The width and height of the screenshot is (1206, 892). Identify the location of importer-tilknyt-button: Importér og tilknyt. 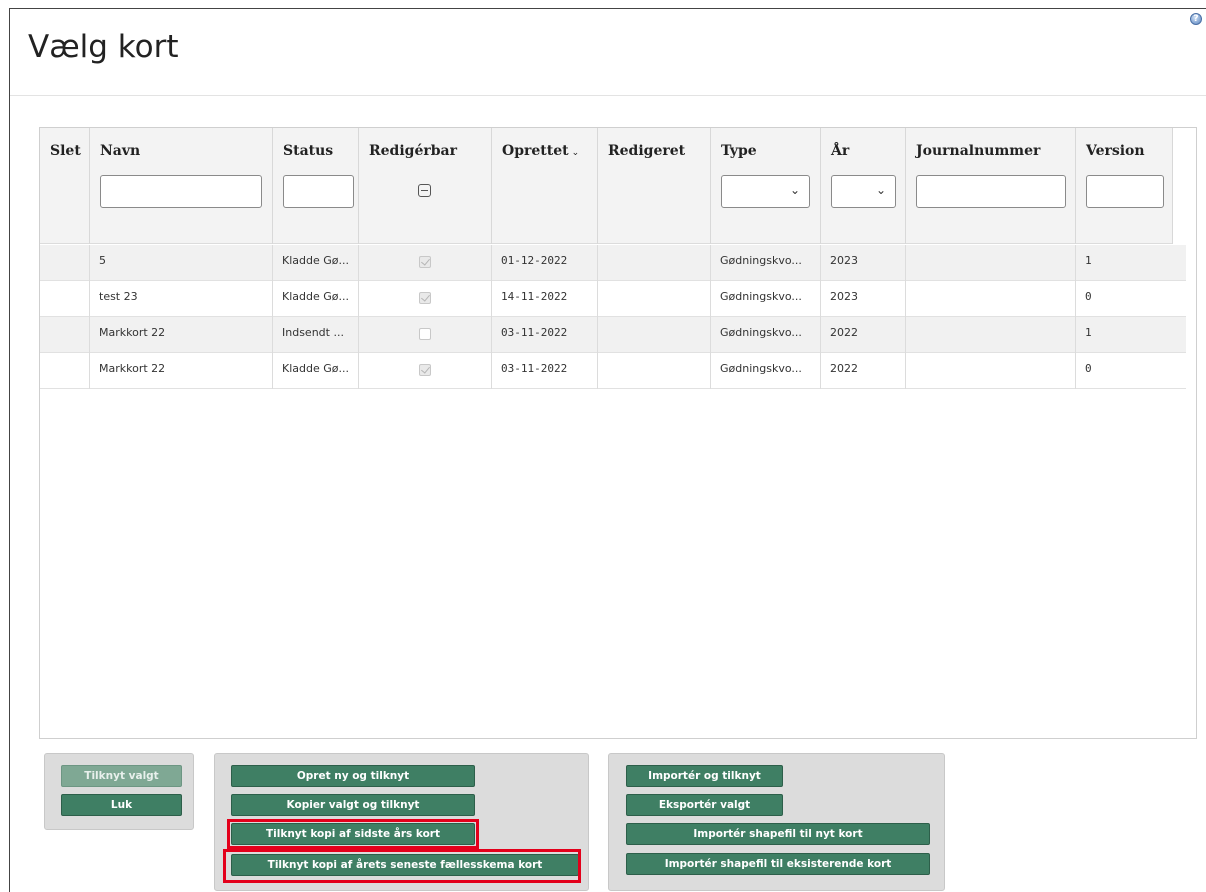
(704, 776).